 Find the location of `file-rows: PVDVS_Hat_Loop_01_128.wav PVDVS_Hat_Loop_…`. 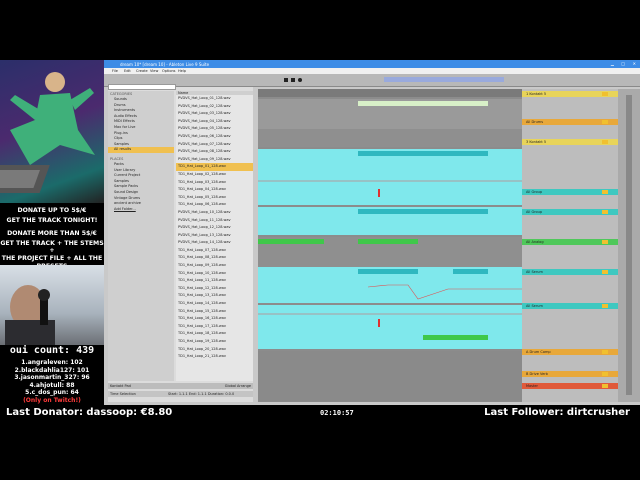

file-rows: PVDVS_Hat_Loop_01_128.wav PVDVS_Hat_Loop_… is located at coordinates (214, 228).